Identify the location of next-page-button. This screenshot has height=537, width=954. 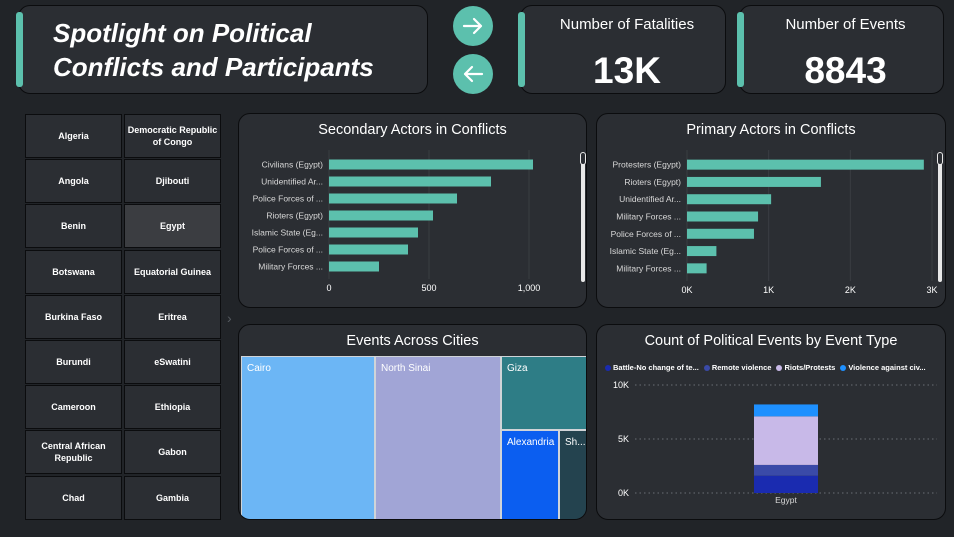
(473, 26).